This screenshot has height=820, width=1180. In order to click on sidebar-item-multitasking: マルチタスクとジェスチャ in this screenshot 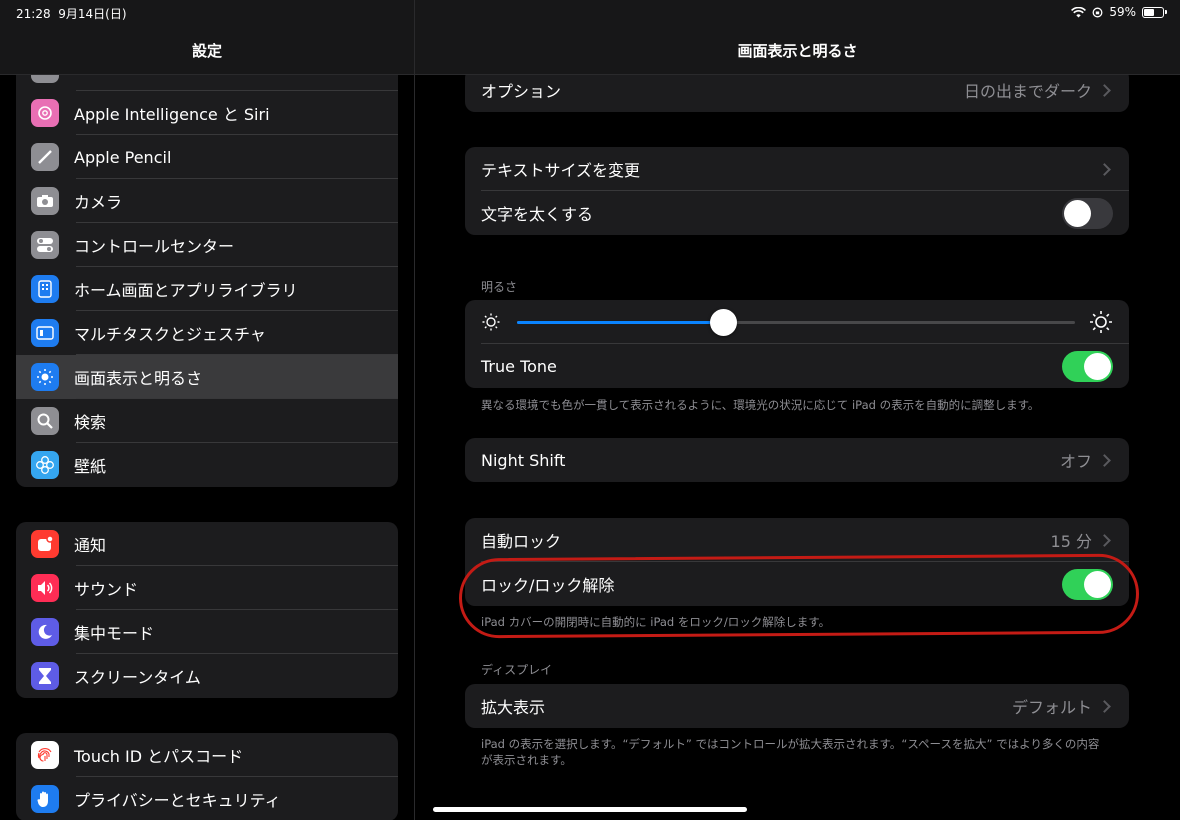, I will do `click(207, 333)`.